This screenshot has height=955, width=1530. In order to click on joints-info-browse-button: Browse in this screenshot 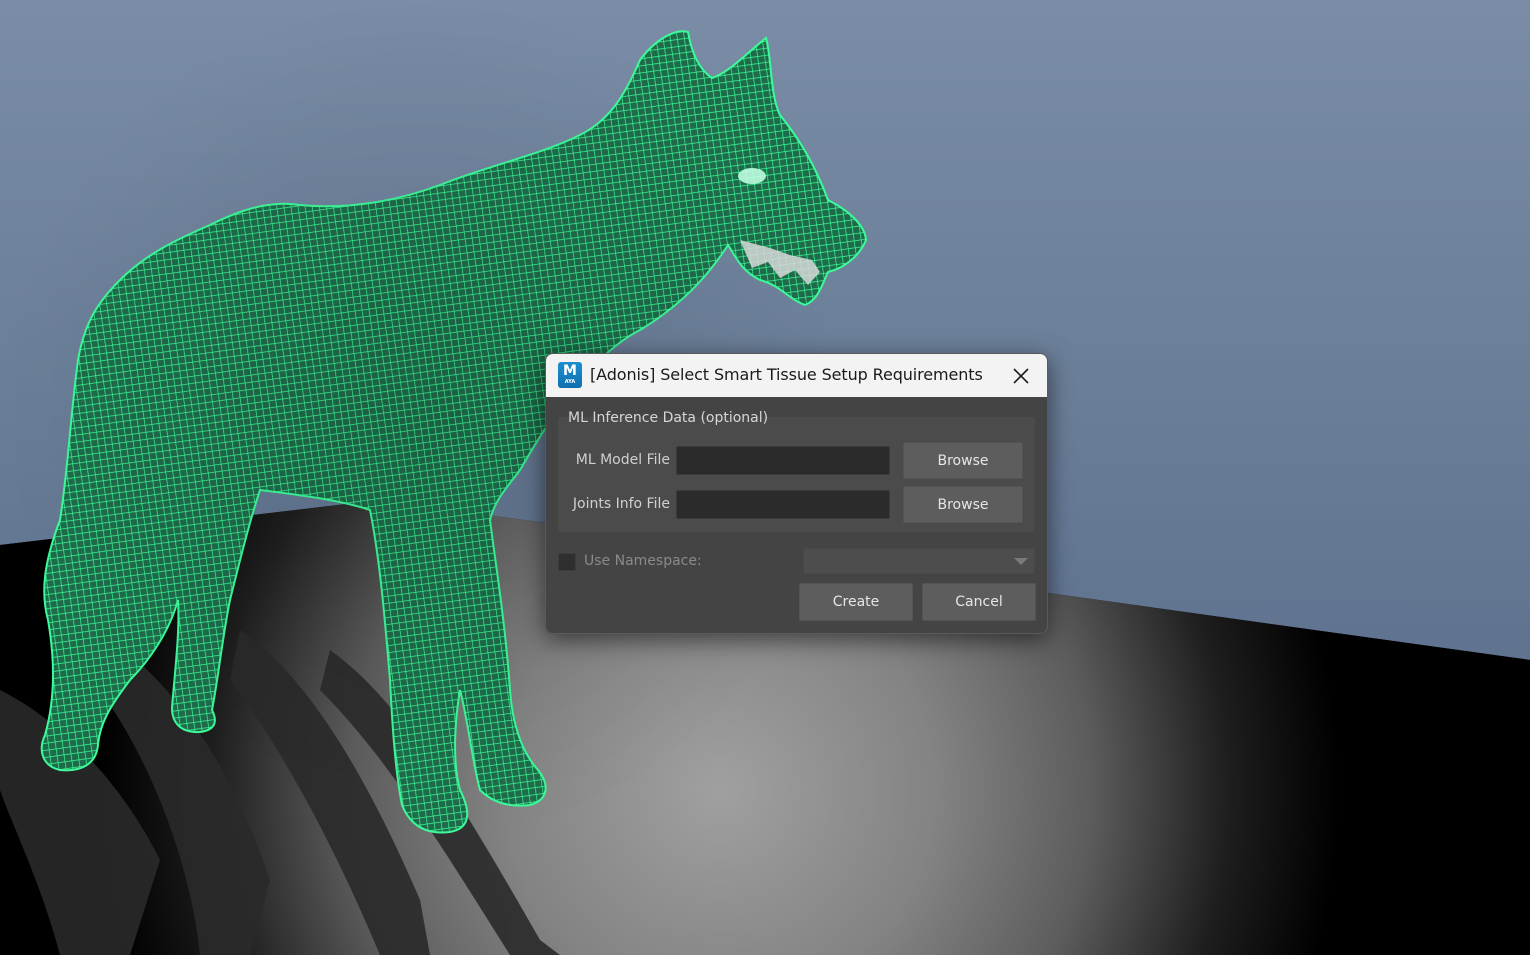, I will do `click(963, 504)`.